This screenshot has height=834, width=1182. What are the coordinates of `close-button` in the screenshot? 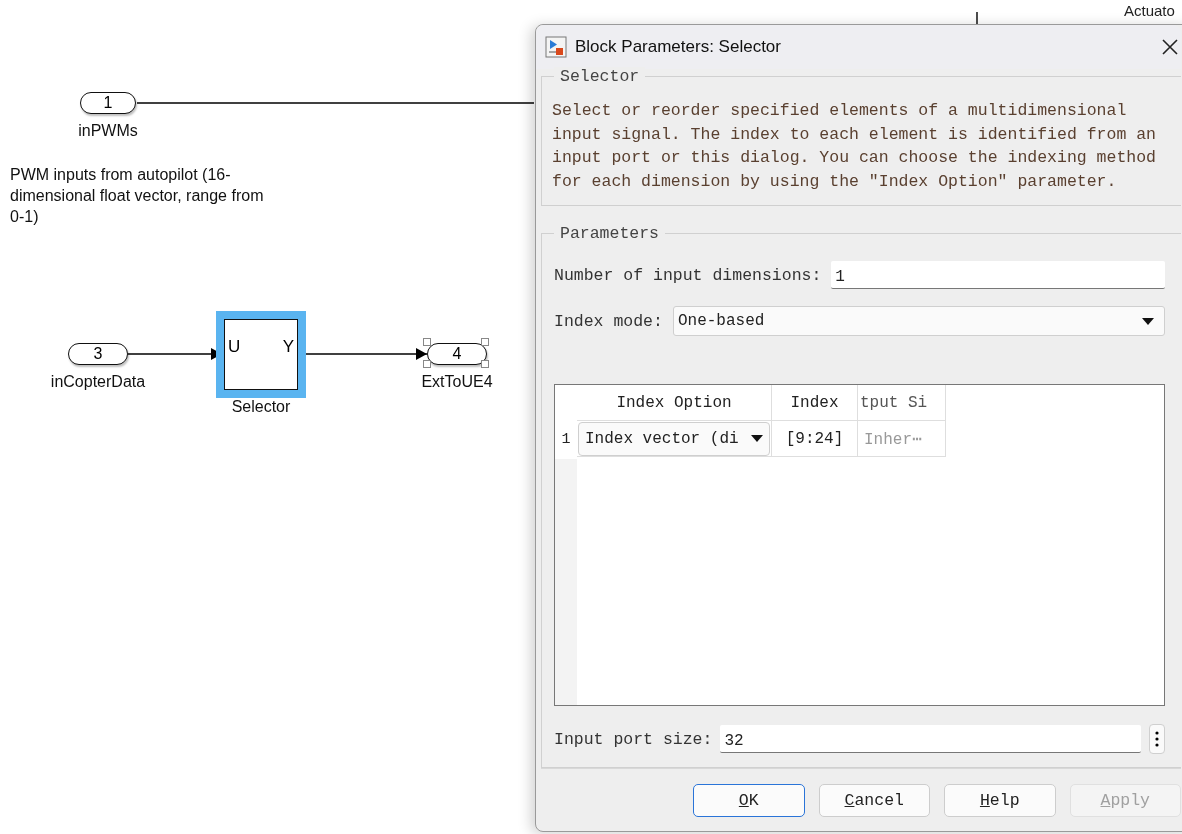 It's located at (1170, 47).